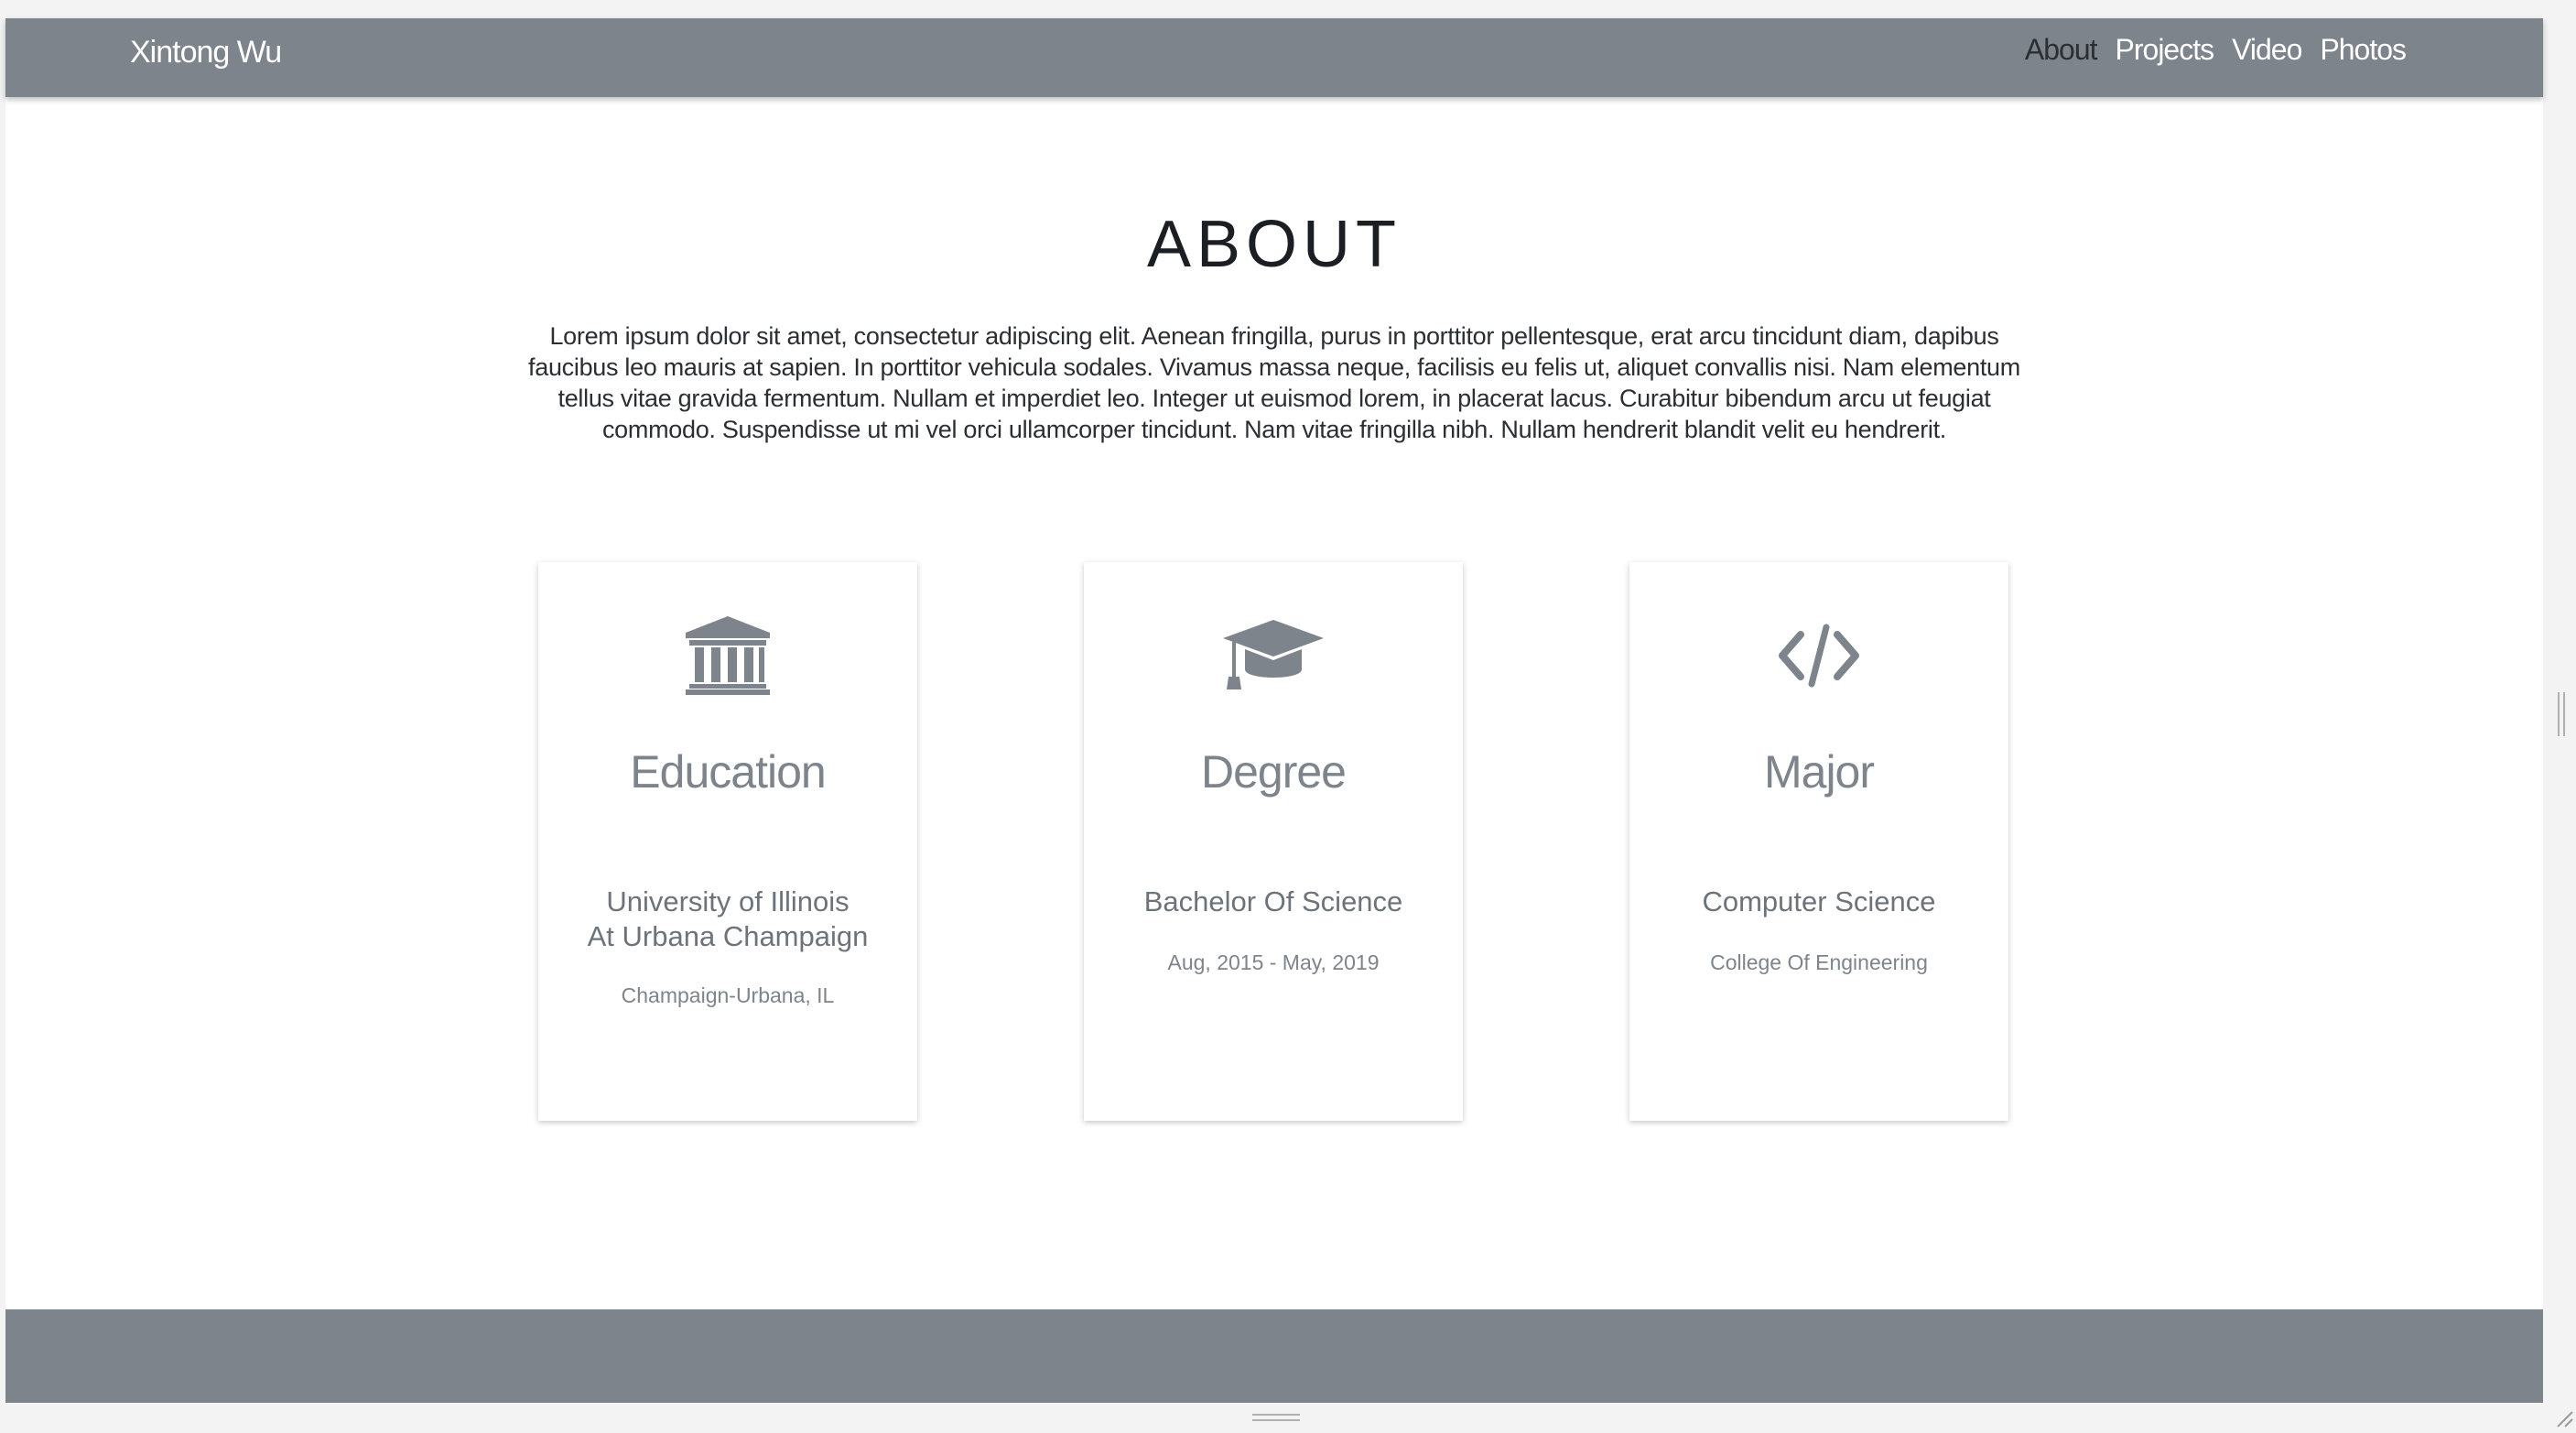  I want to click on card-heading: Major, so click(1819, 772).